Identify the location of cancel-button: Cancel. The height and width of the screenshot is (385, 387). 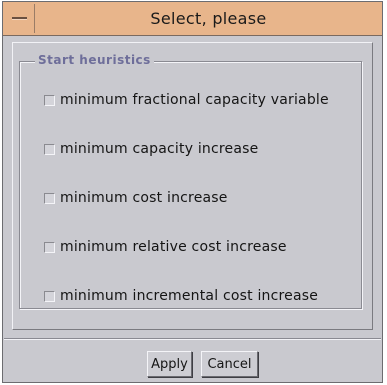
(229, 364).